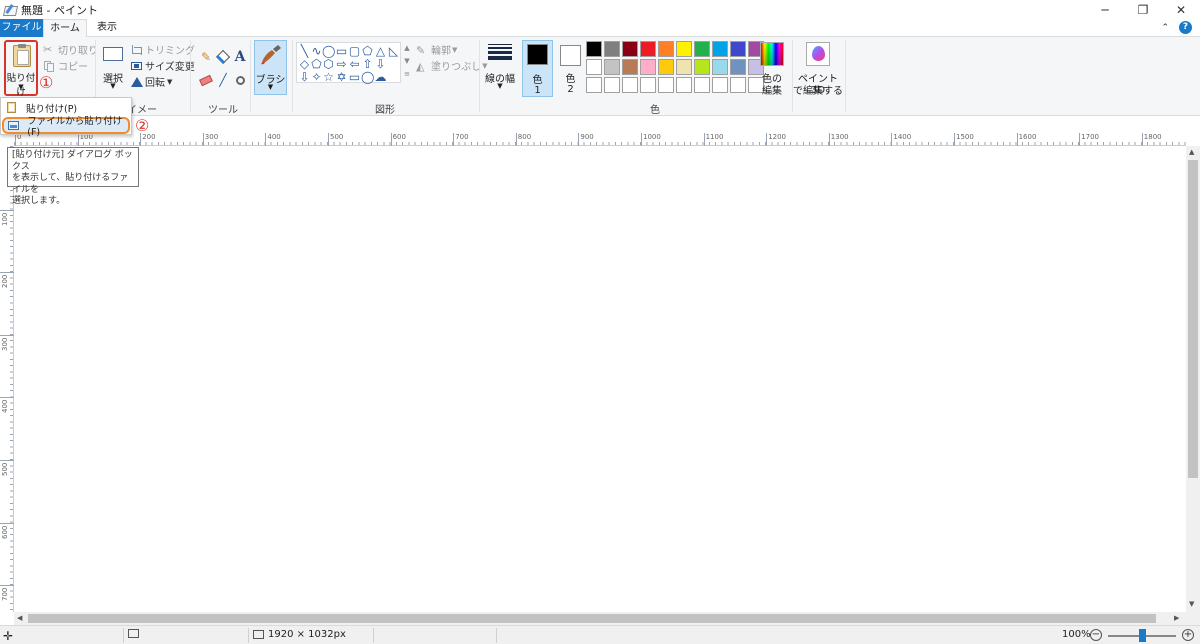 This screenshot has width=1200, height=644. I want to click on shapes-scroll: ▲ ▼ ≡, so click(407, 62).